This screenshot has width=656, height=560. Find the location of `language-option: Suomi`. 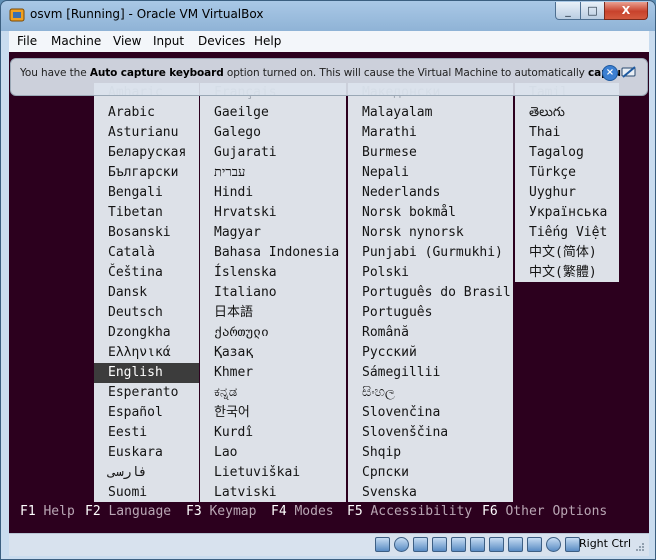

language-option: Suomi is located at coordinates (120, 493).